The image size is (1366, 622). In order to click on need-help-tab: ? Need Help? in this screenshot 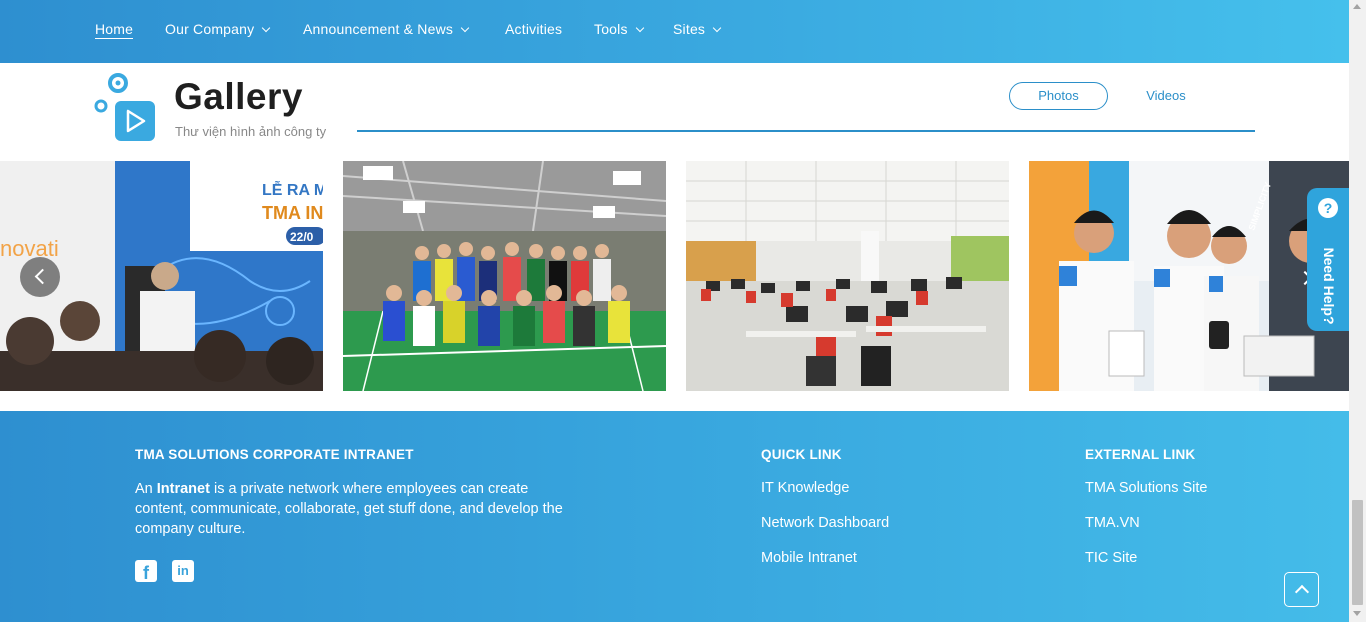, I will do `click(1328, 259)`.